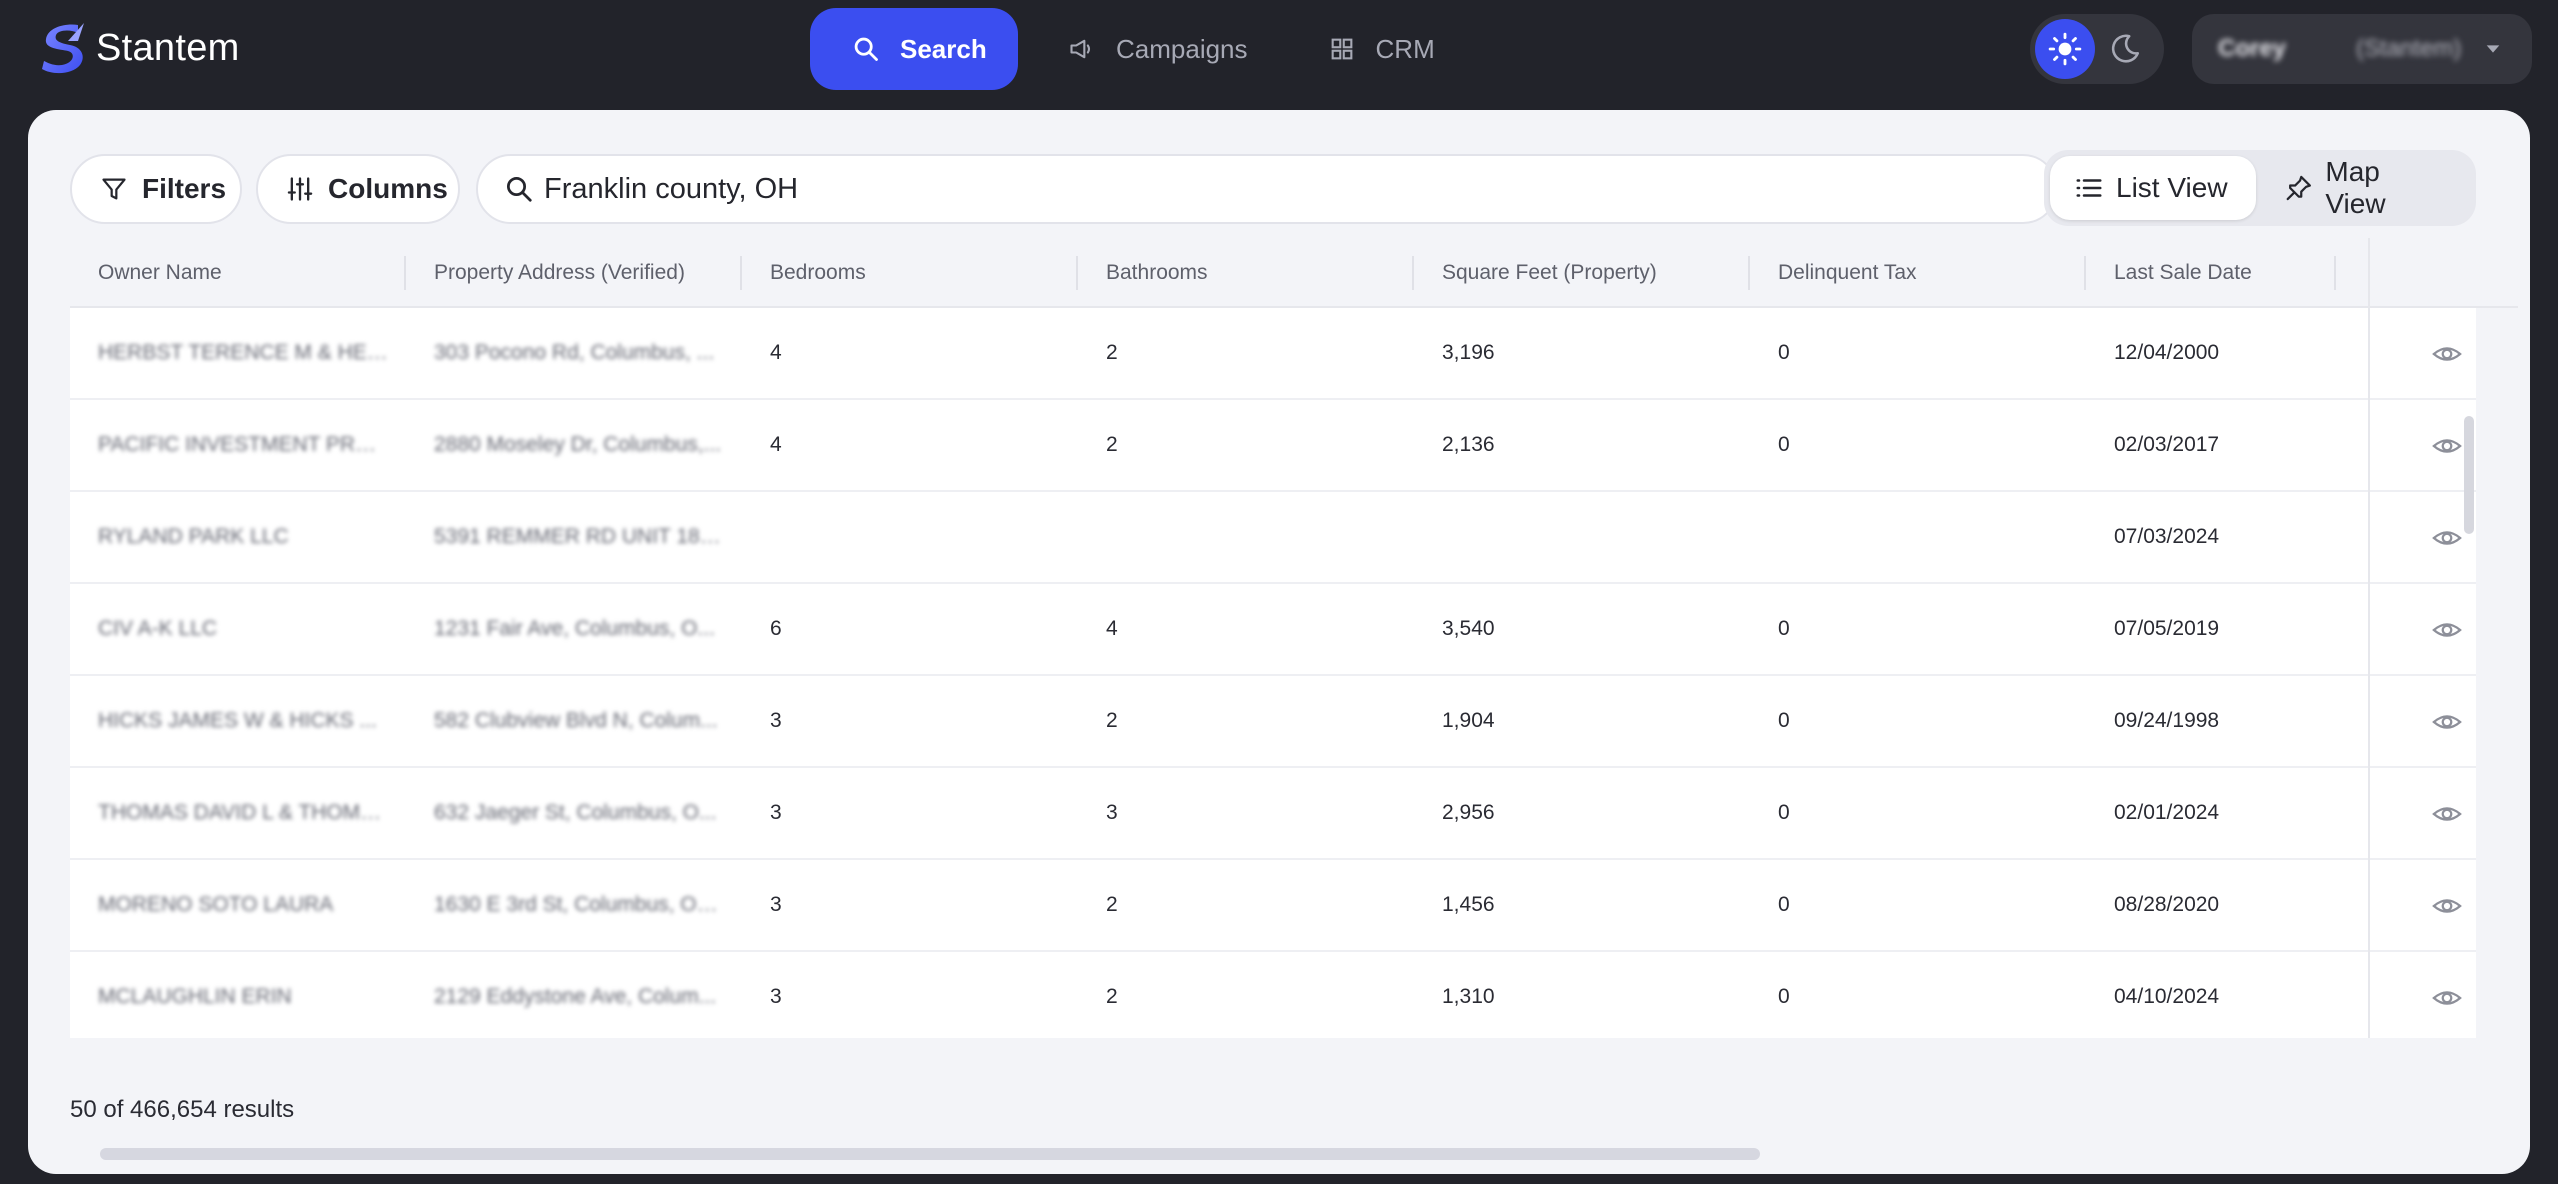 This screenshot has width=2558, height=1184. What do you see at coordinates (574, 273) in the screenshot?
I see `column-header-property-address: Property Address (Verified)` at bounding box center [574, 273].